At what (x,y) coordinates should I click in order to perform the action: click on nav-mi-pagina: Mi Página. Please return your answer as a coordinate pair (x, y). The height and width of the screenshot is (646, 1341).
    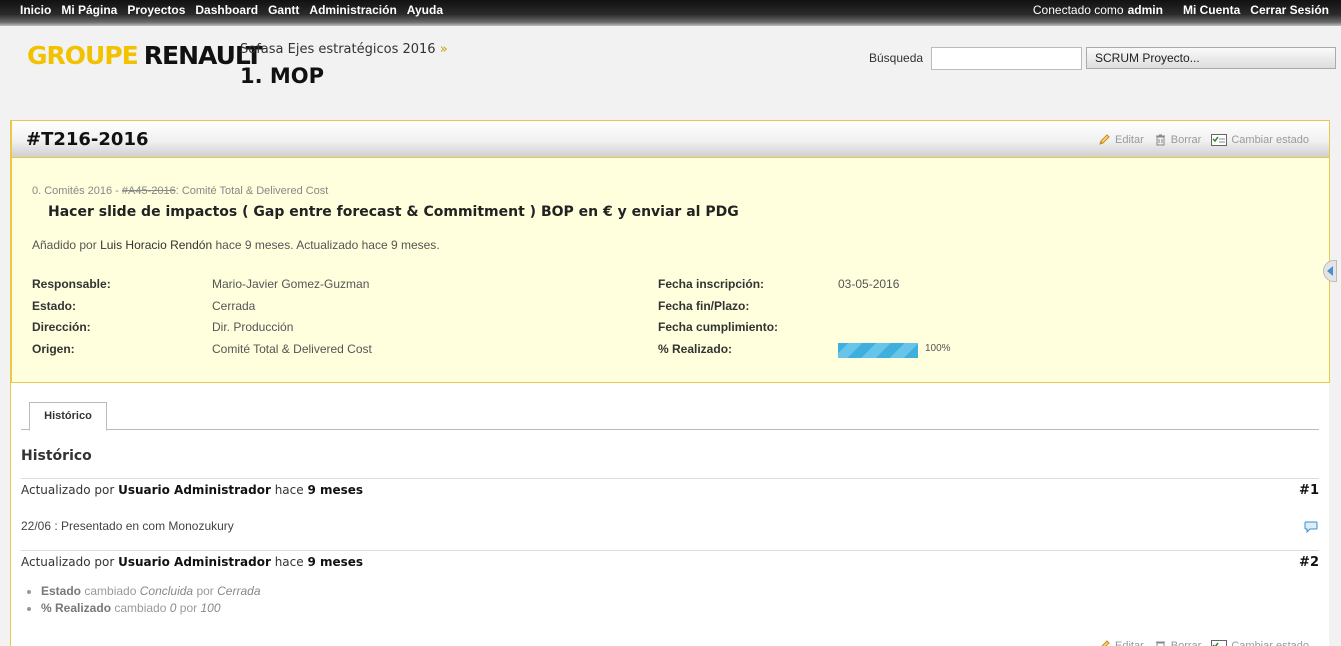
    Looking at the image, I should click on (89, 10).